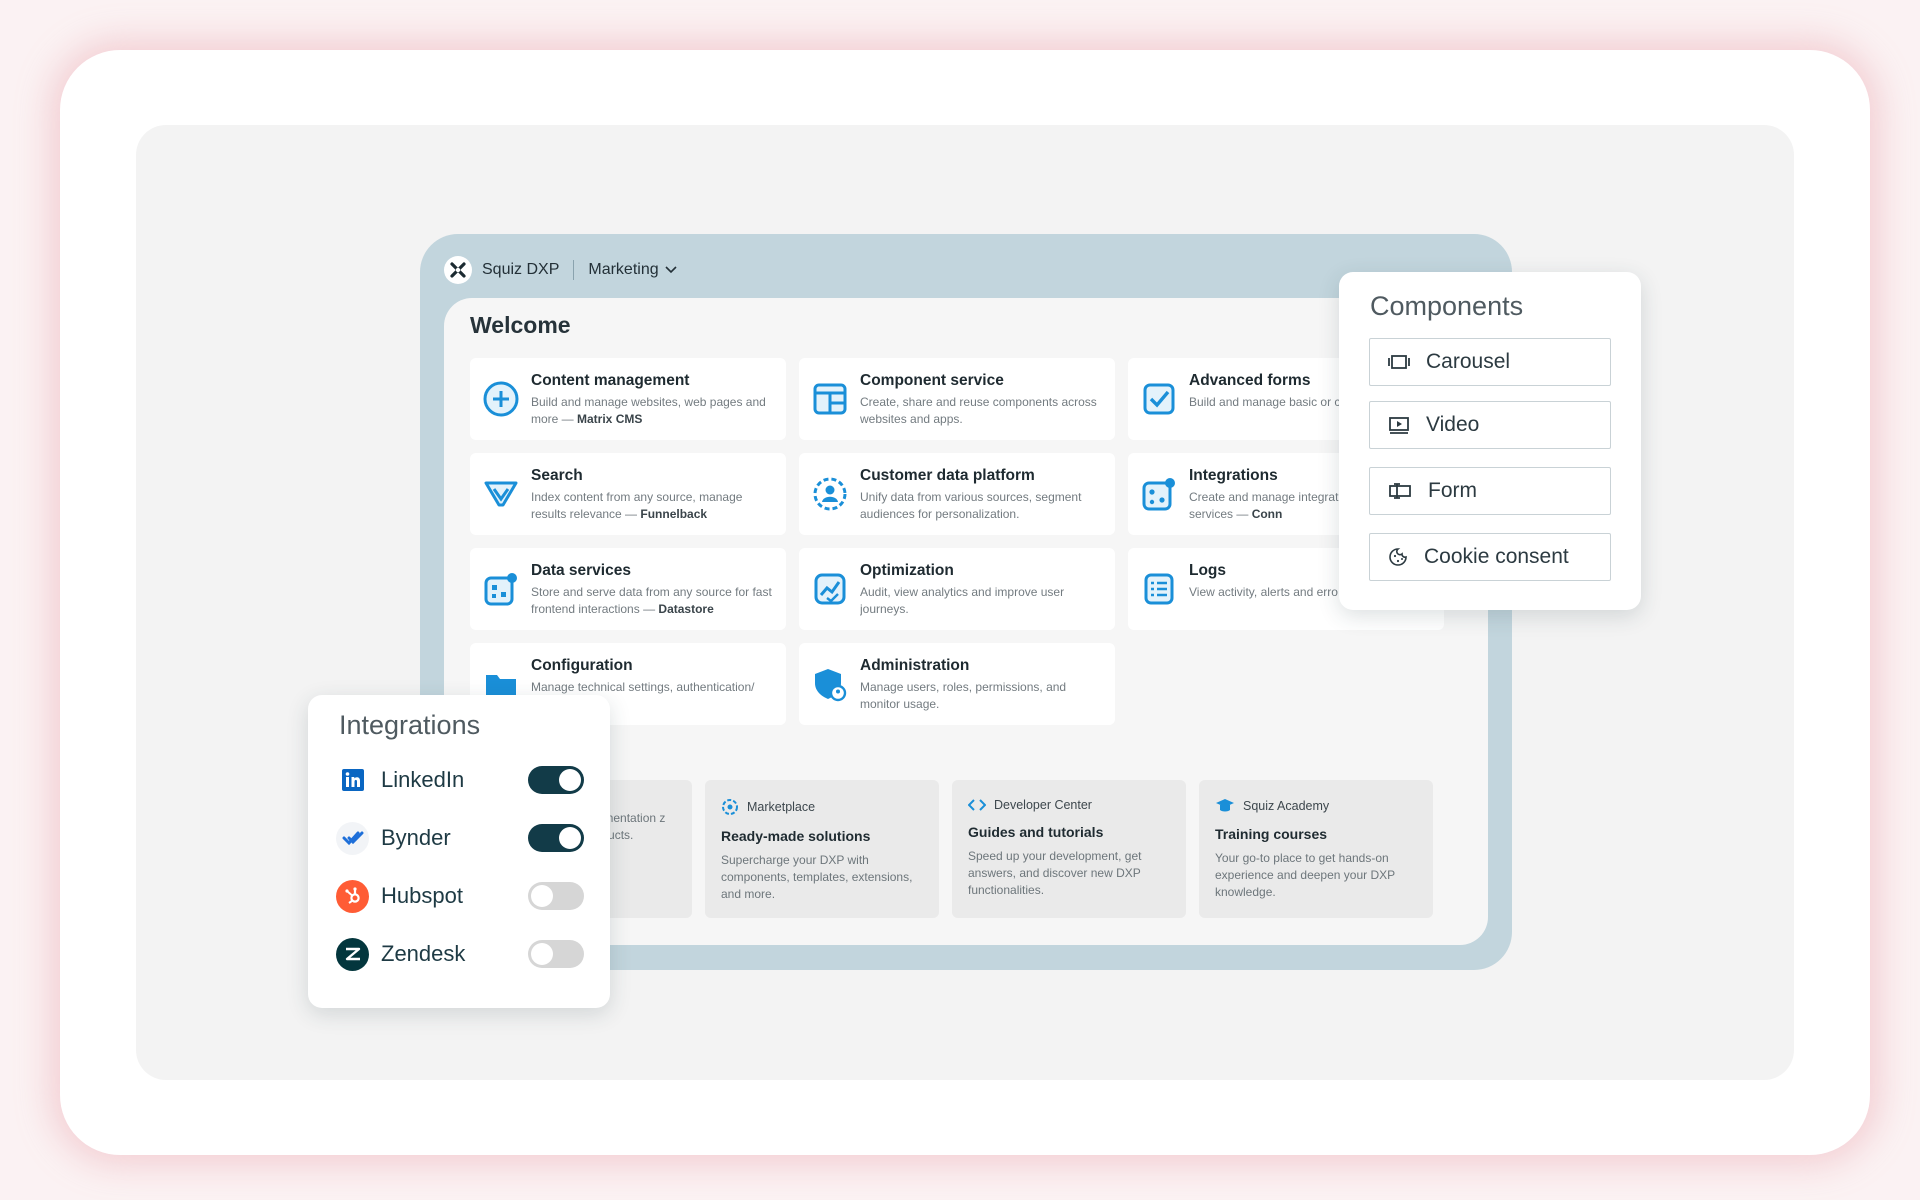 The height and width of the screenshot is (1200, 1920). Describe the element at coordinates (730, 807) in the screenshot. I see `marketplace-icon` at that location.